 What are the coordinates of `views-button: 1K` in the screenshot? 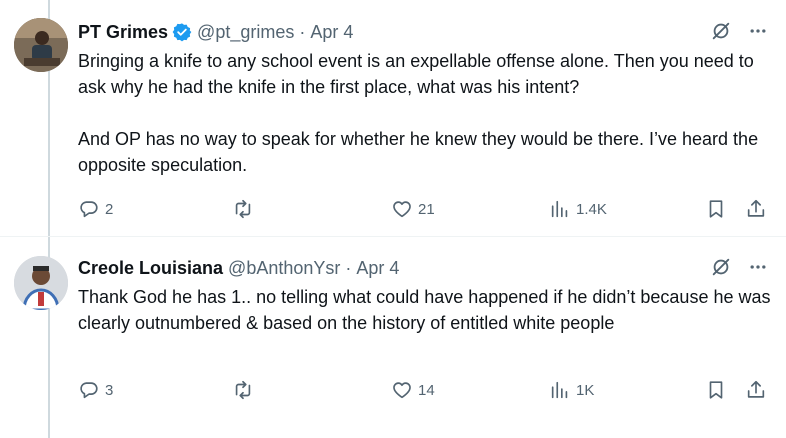 It's located at (571, 390).